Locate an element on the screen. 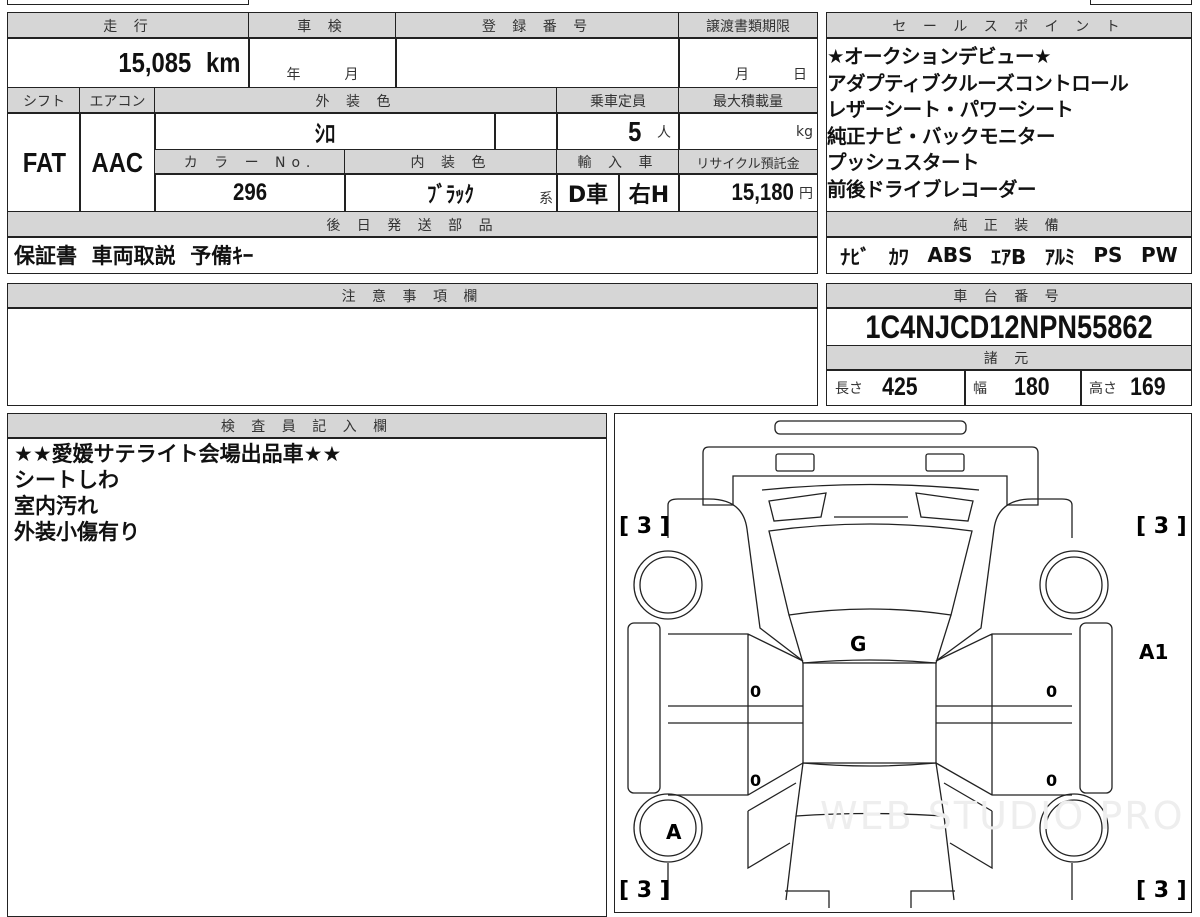 The height and width of the screenshot is (917, 1200). sales-point: 純正ナビ・バックモニター is located at coordinates (941, 136).